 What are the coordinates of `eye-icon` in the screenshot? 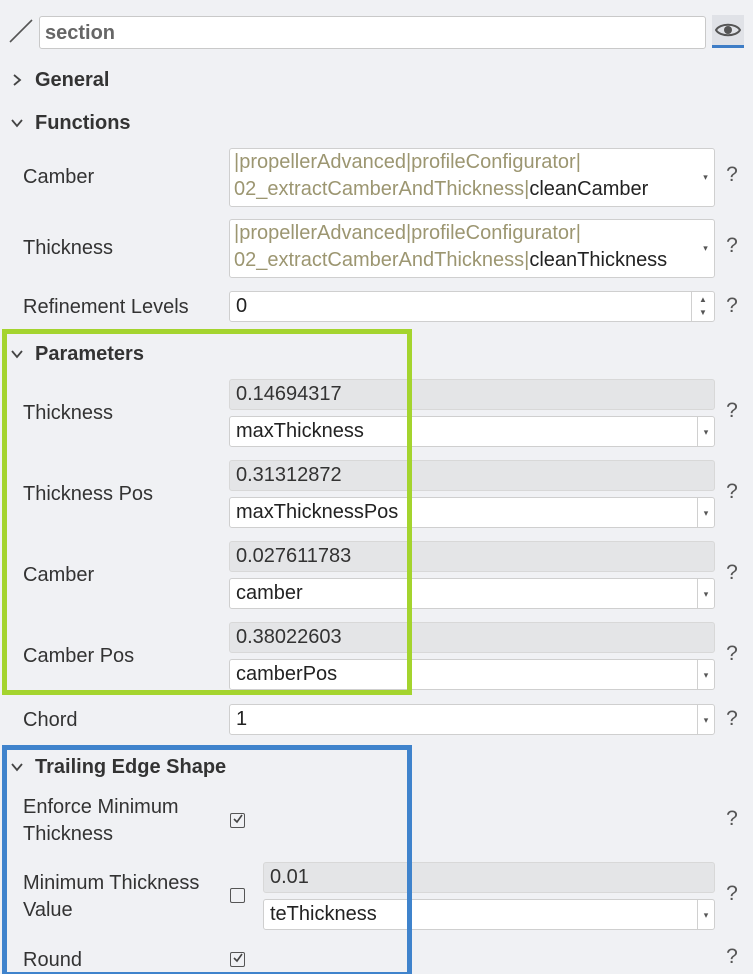 It's located at (728, 30).